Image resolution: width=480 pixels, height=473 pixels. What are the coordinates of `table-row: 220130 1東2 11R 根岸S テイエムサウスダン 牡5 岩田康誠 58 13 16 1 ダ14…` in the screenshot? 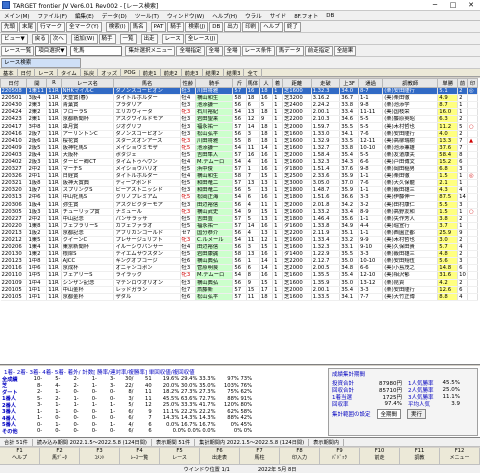 It's located at (239, 254).